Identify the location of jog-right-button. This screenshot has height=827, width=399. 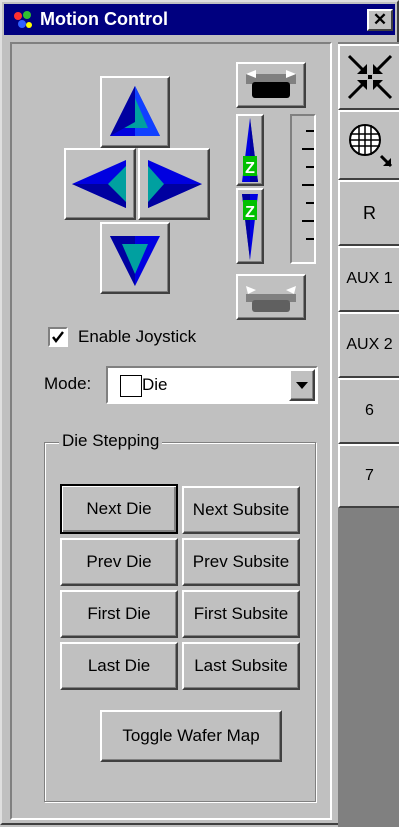
(174, 184).